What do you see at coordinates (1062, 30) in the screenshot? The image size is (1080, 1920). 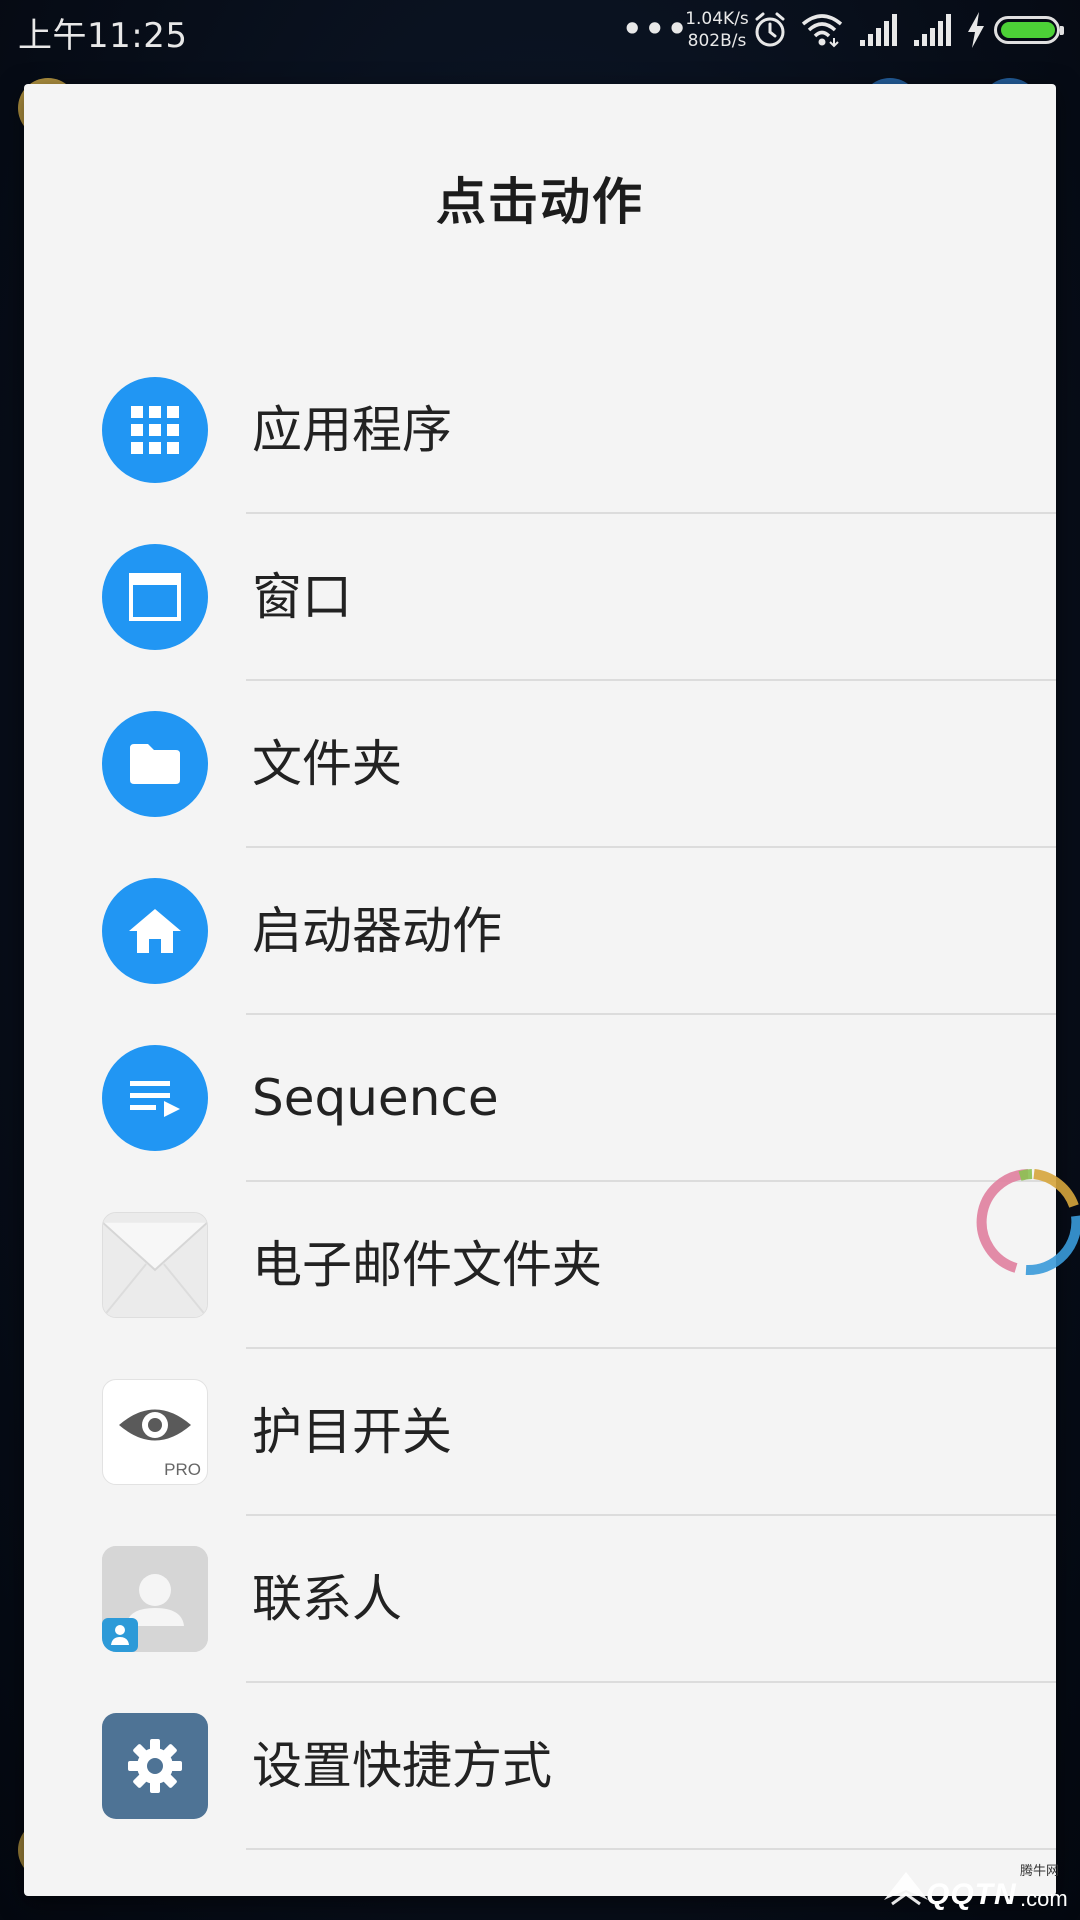 I see `battery-tip` at bounding box center [1062, 30].